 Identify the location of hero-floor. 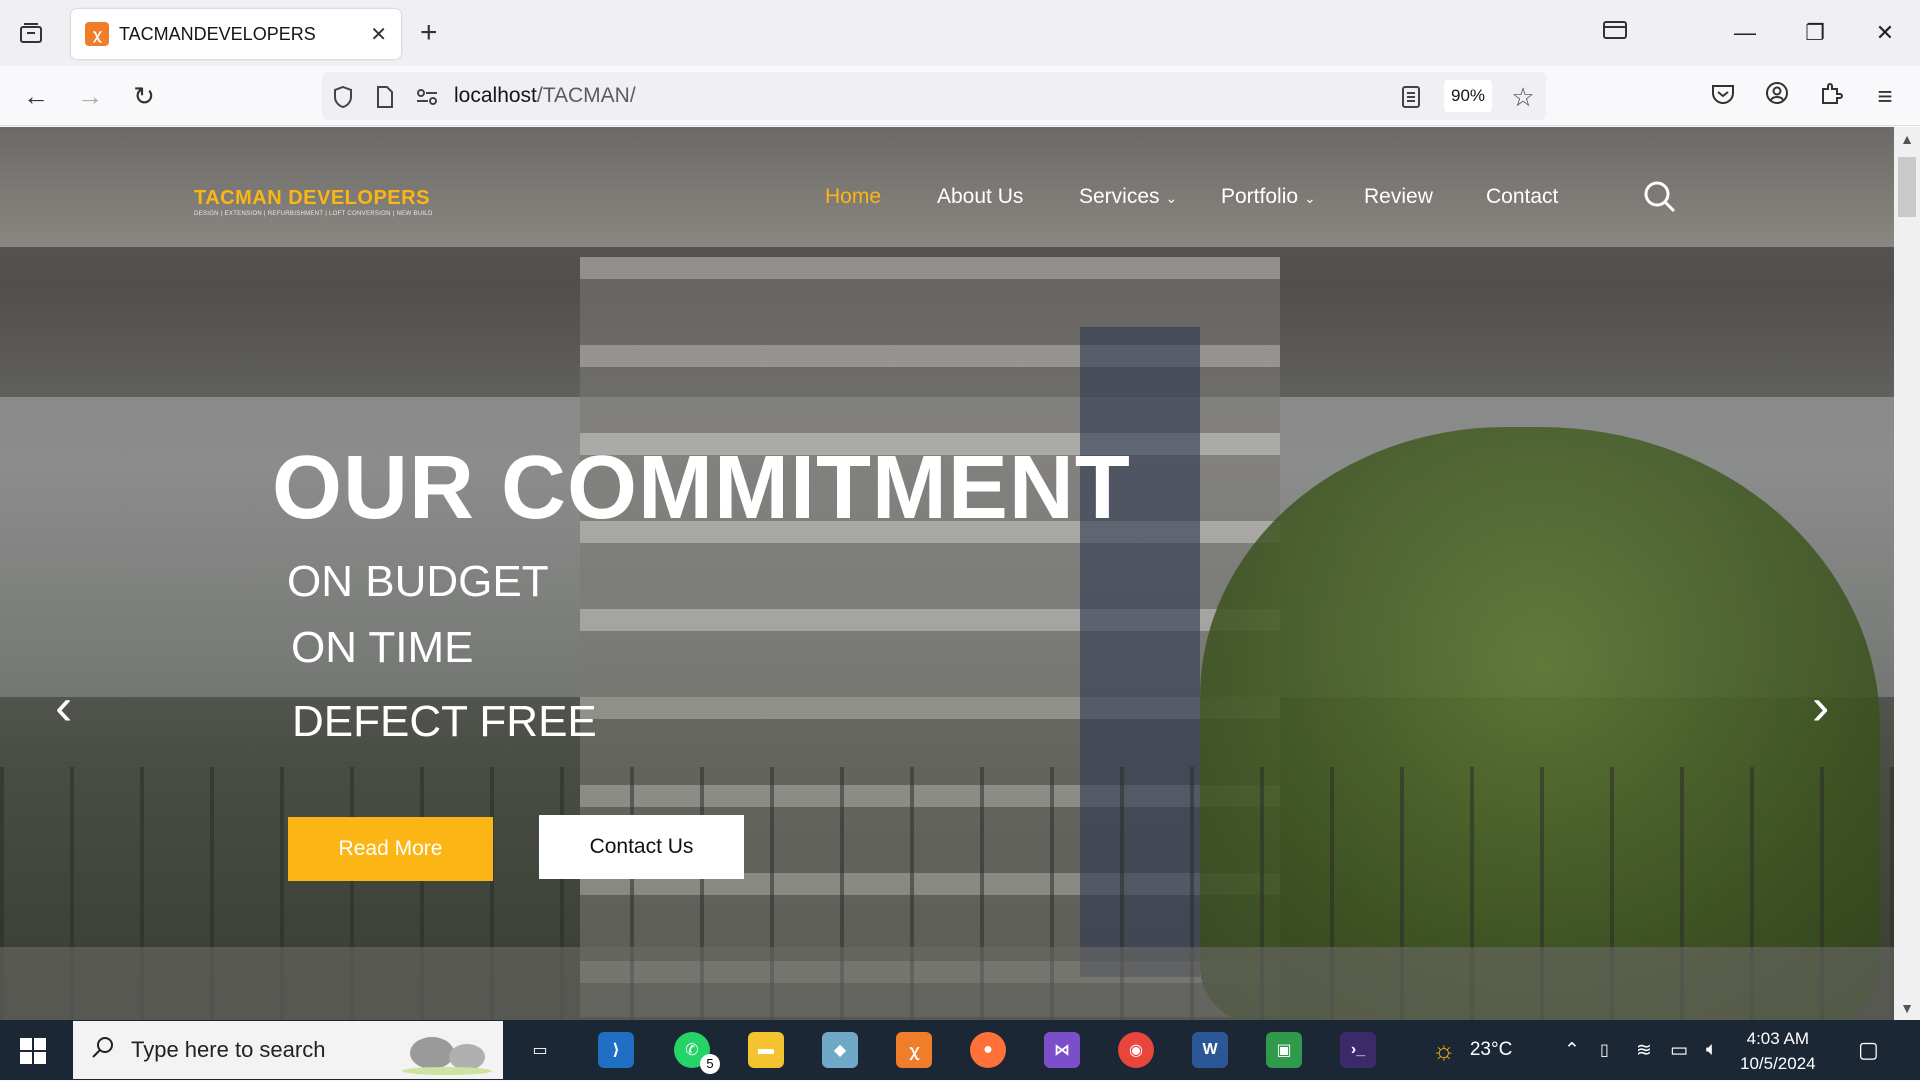
(947, 983).